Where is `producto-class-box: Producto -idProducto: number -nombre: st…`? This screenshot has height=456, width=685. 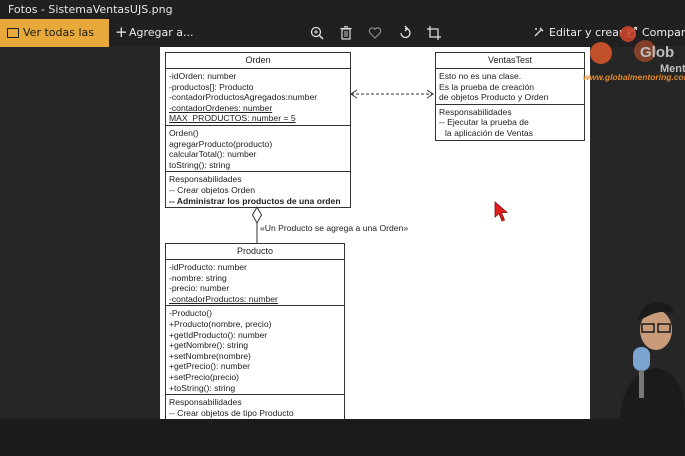
producto-class-box: Producto -idProducto: number -nombre: st… is located at coordinates (255, 331).